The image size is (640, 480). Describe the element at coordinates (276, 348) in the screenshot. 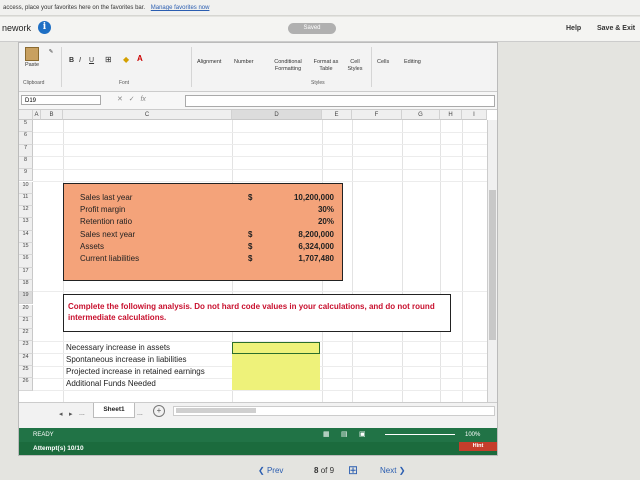

I see `answer-cell-necessary-increase-assets` at that location.